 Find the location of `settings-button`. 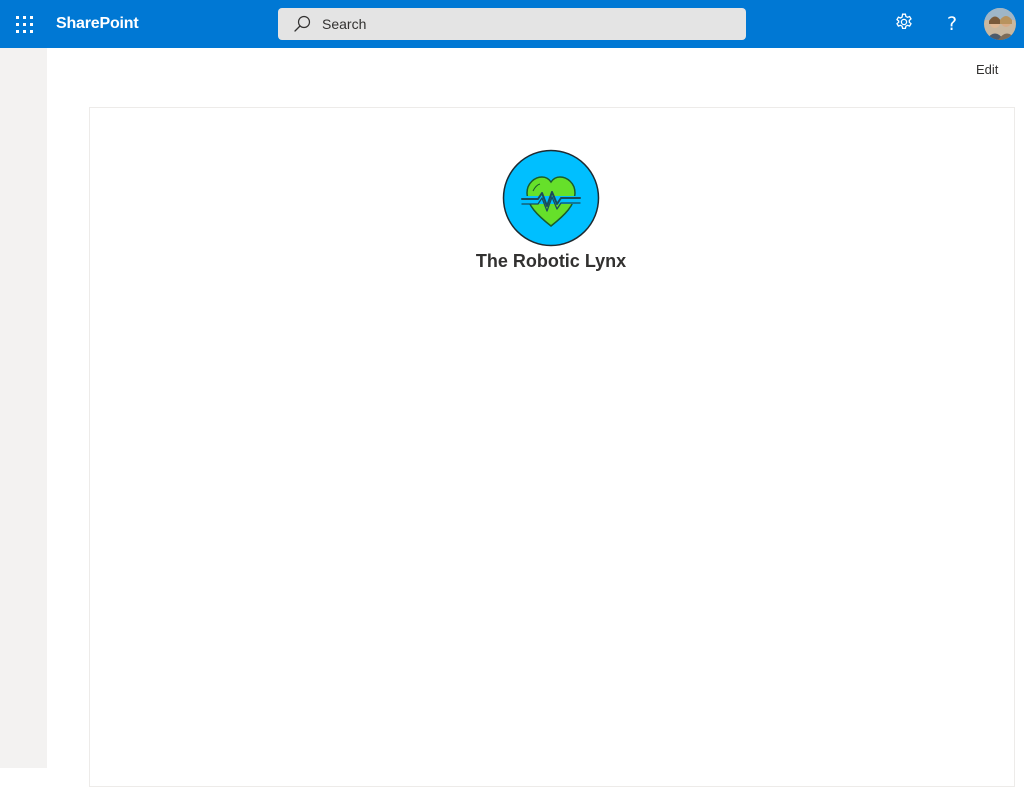

settings-button is located at coordinates (904, 24).